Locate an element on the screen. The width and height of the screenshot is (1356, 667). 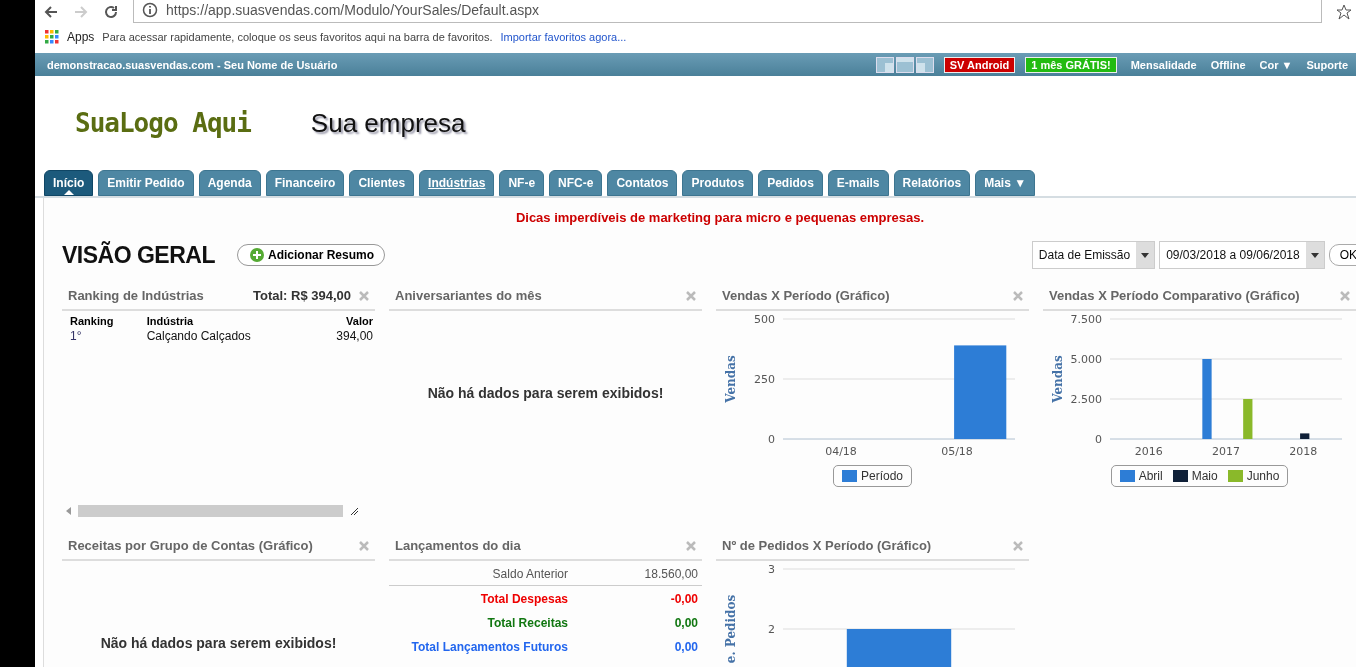
resize-icon is located at coordinates (354, 511).